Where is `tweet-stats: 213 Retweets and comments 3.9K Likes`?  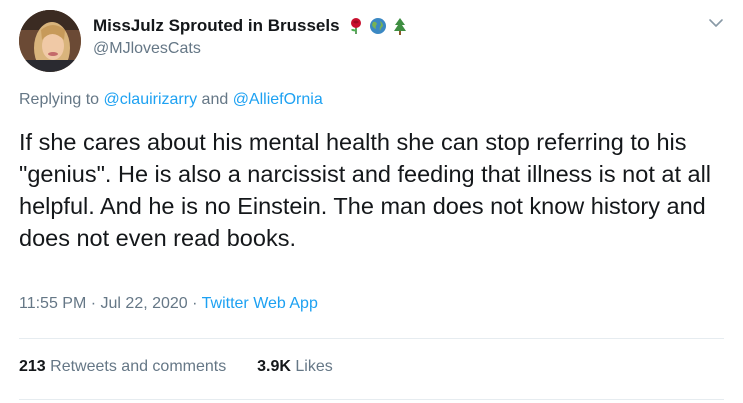 tweet-stats: 213 Retweets and comments 3.9K Likes is located at coordinates (176, 367).